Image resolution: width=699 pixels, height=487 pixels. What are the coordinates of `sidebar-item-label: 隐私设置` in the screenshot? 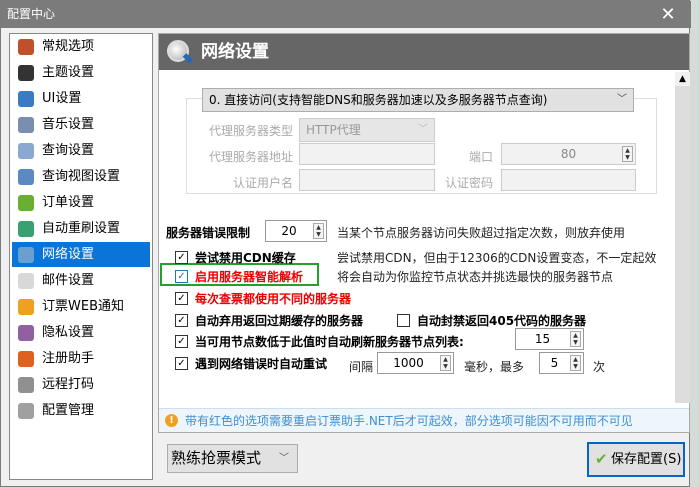 It's located at (68, 332).